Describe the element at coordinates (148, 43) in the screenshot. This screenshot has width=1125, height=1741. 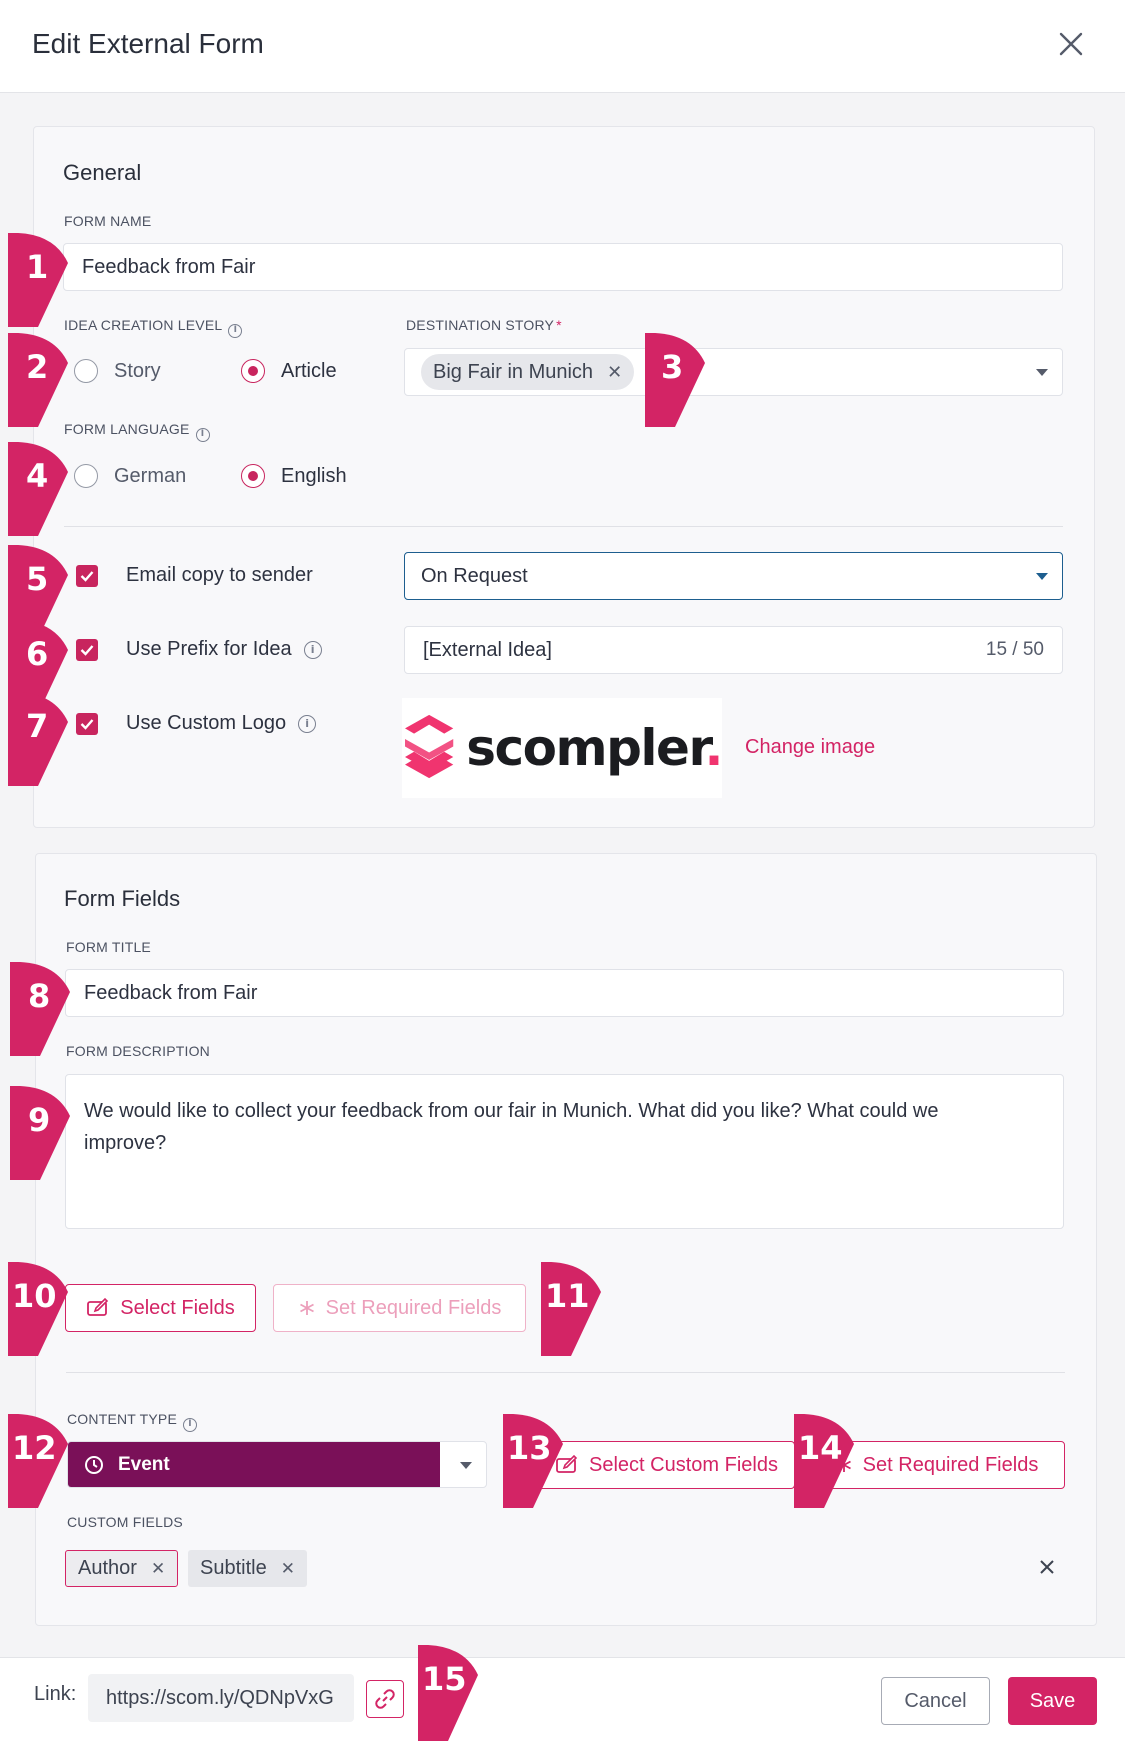
I see `dialog-title: Edit External Form` at that location.